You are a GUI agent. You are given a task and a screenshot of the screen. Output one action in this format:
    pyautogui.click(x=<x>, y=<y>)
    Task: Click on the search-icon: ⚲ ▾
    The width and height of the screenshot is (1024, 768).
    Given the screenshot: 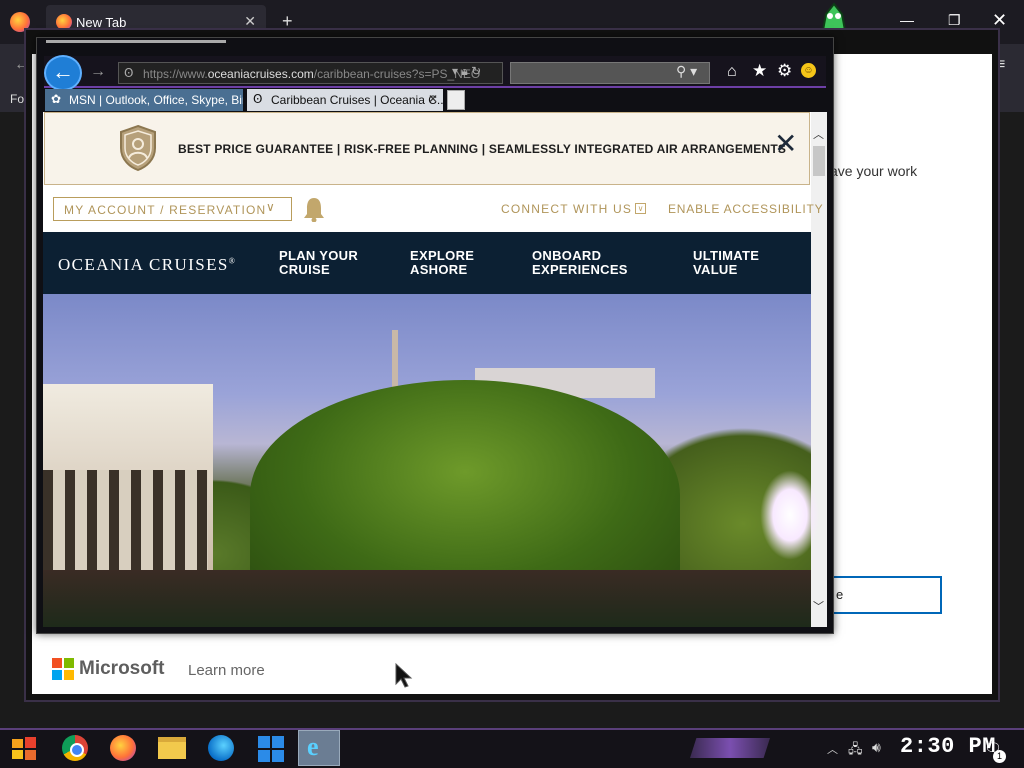 What is the action you would take?
    pyautogui.click(x=686, y=71)
    